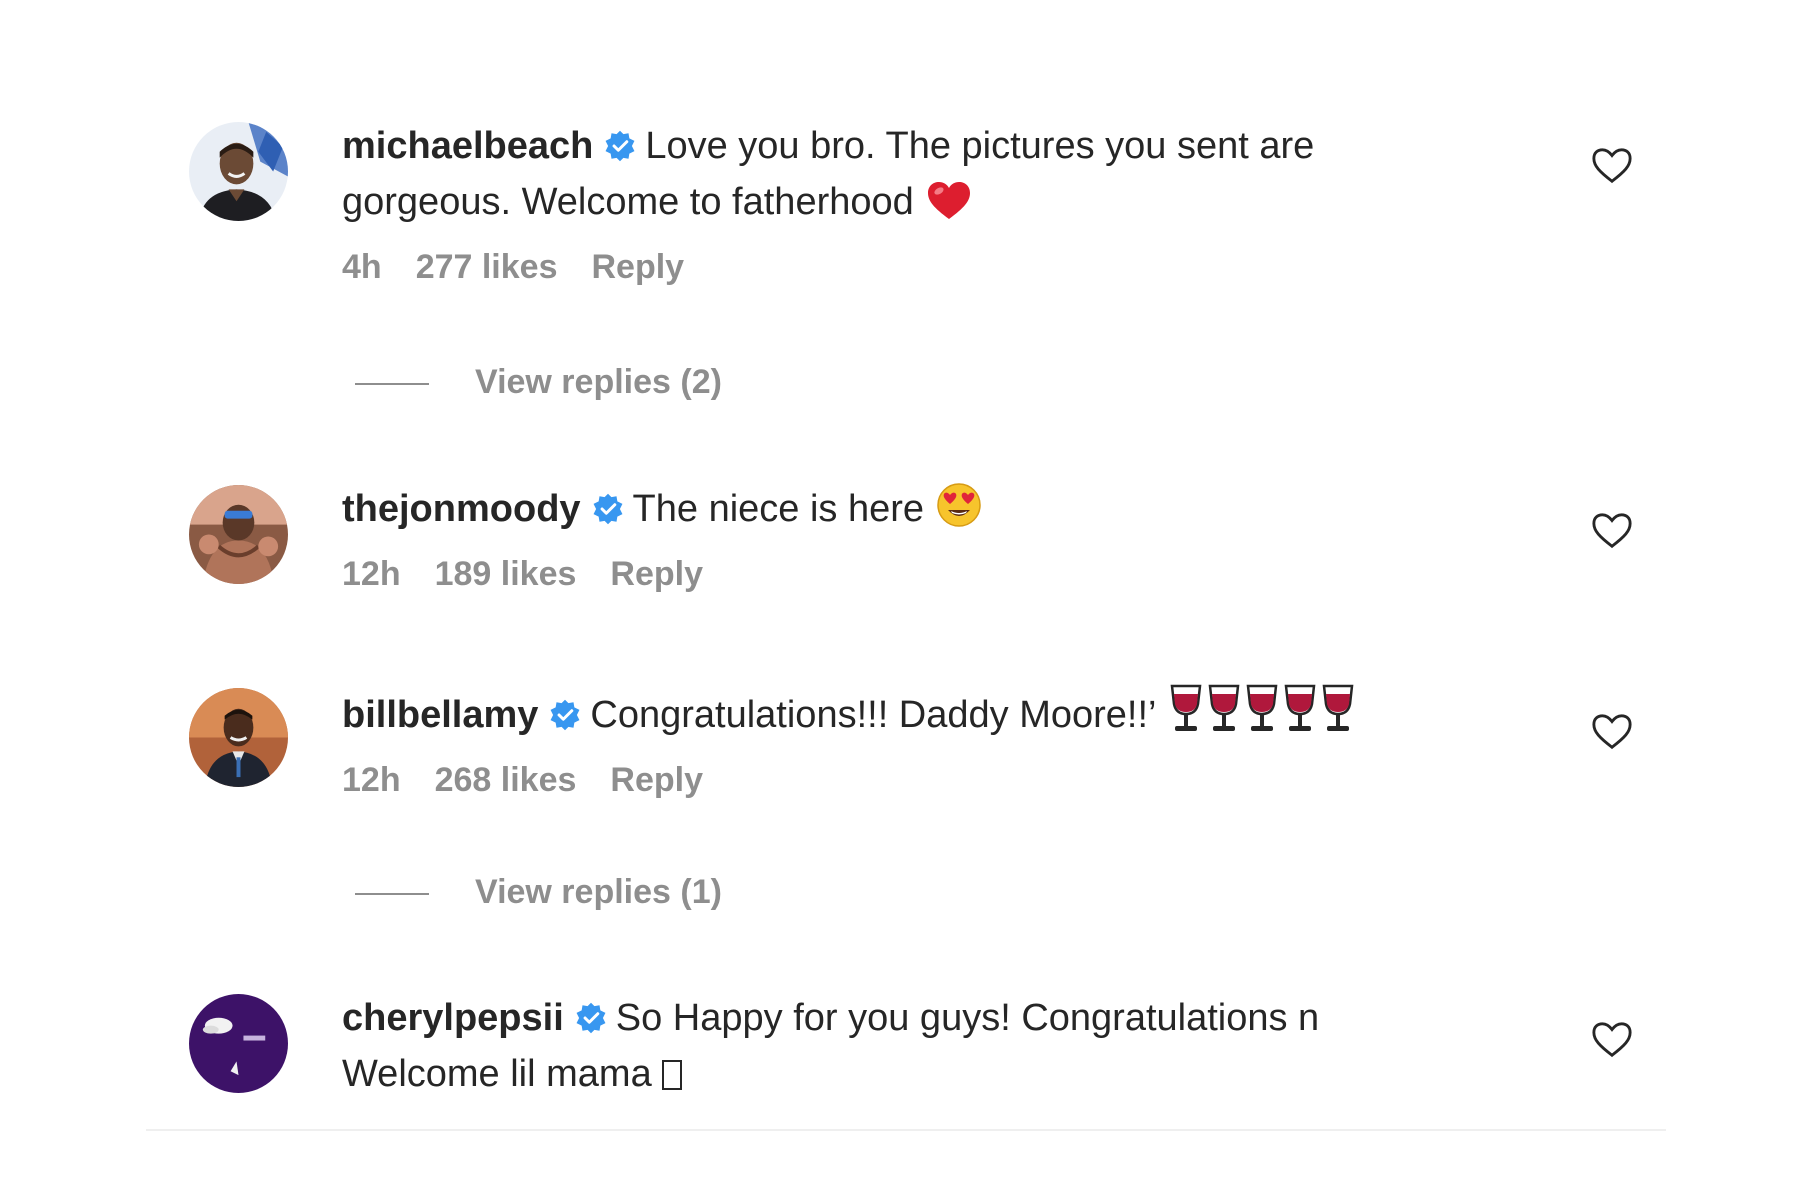  I want to click on comment-text-block: thejonmoody The niece is here, so click(907, 509).